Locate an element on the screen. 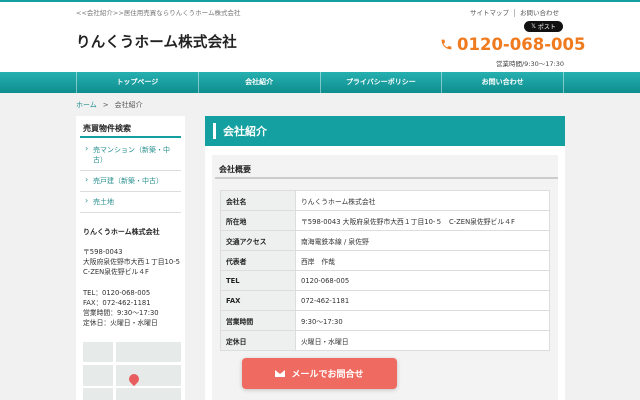  x-icon: 𝕏 is located at coordinates (533, 26).